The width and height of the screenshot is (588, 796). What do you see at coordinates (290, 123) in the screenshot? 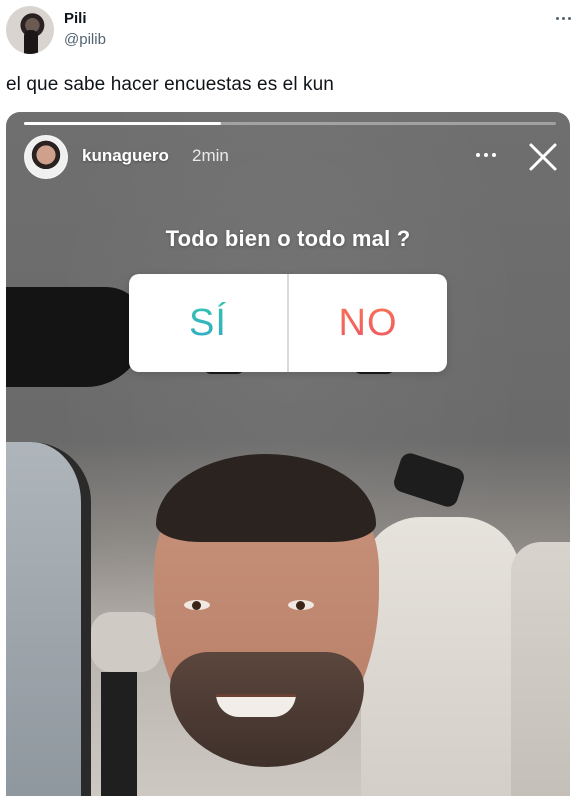
I see `story-progress-track` at bounding box center [290, 123].